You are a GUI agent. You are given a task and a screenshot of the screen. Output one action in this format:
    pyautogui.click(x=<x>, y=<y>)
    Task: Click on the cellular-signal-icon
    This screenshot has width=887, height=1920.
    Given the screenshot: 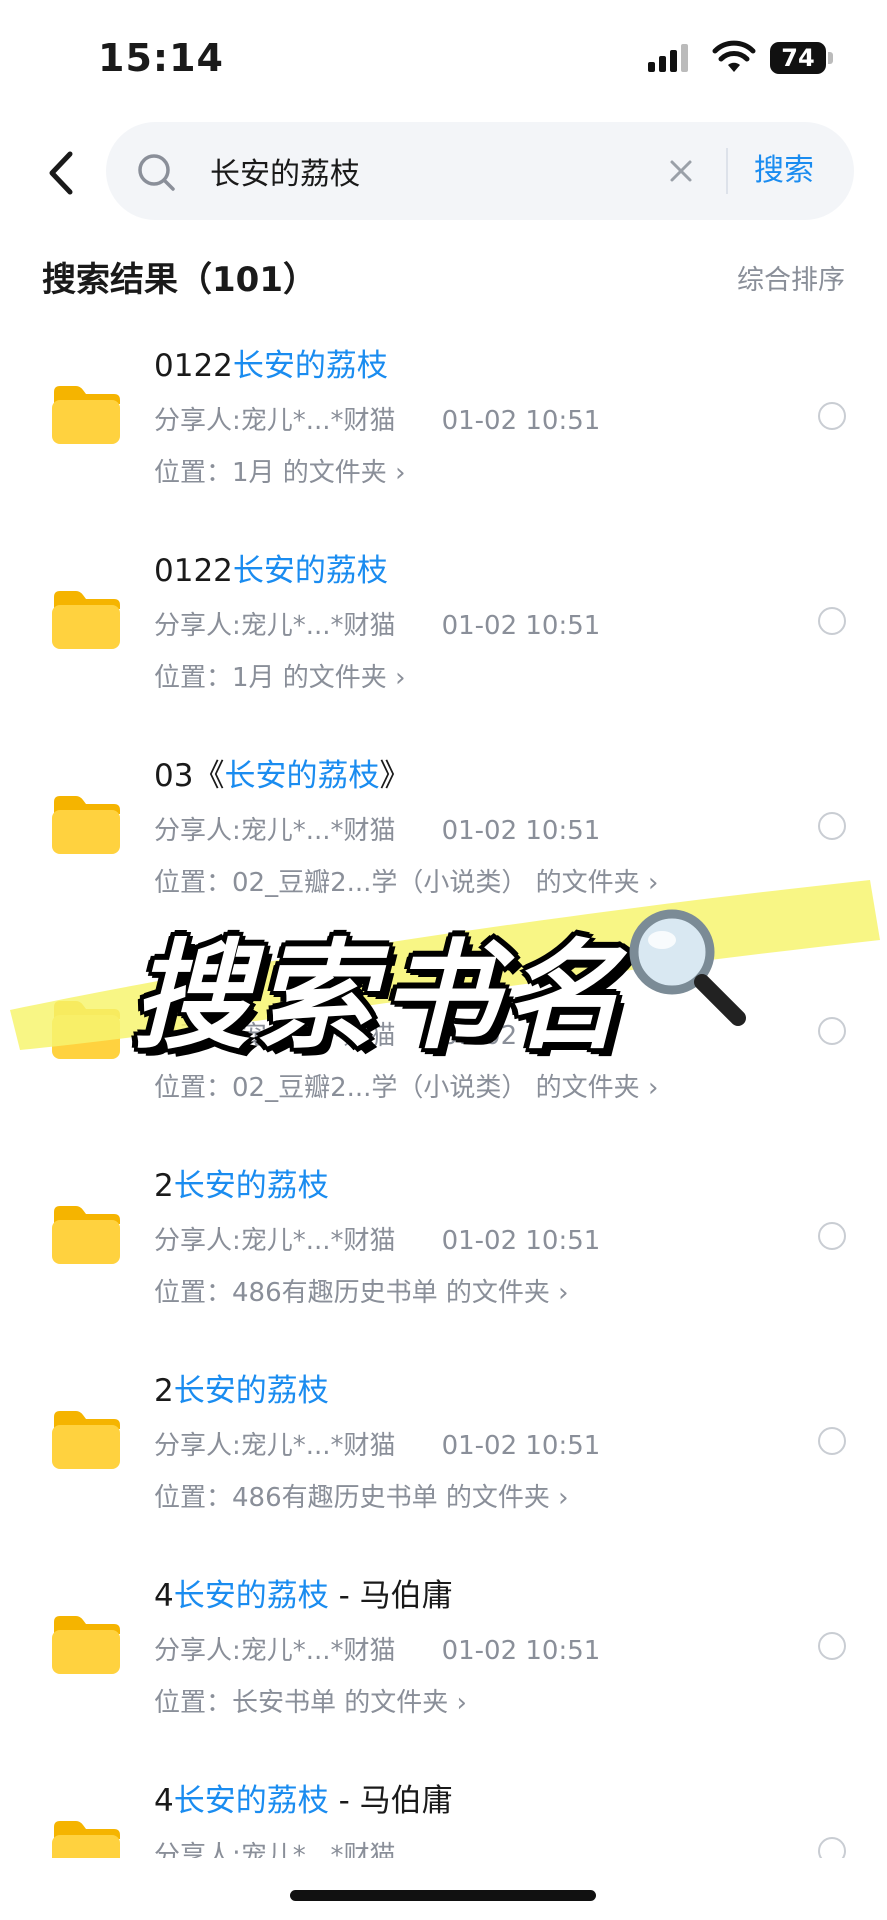 What is the action you would take?
    pyautogui.click(x=668, y=58)
    